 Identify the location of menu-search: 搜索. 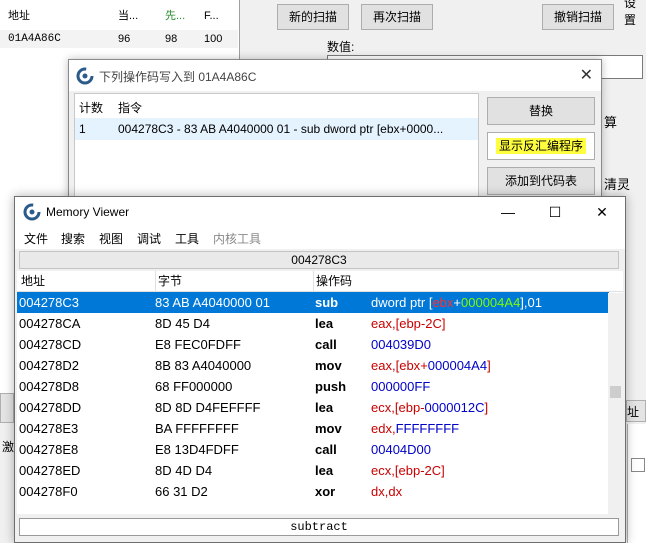
(73, 238).